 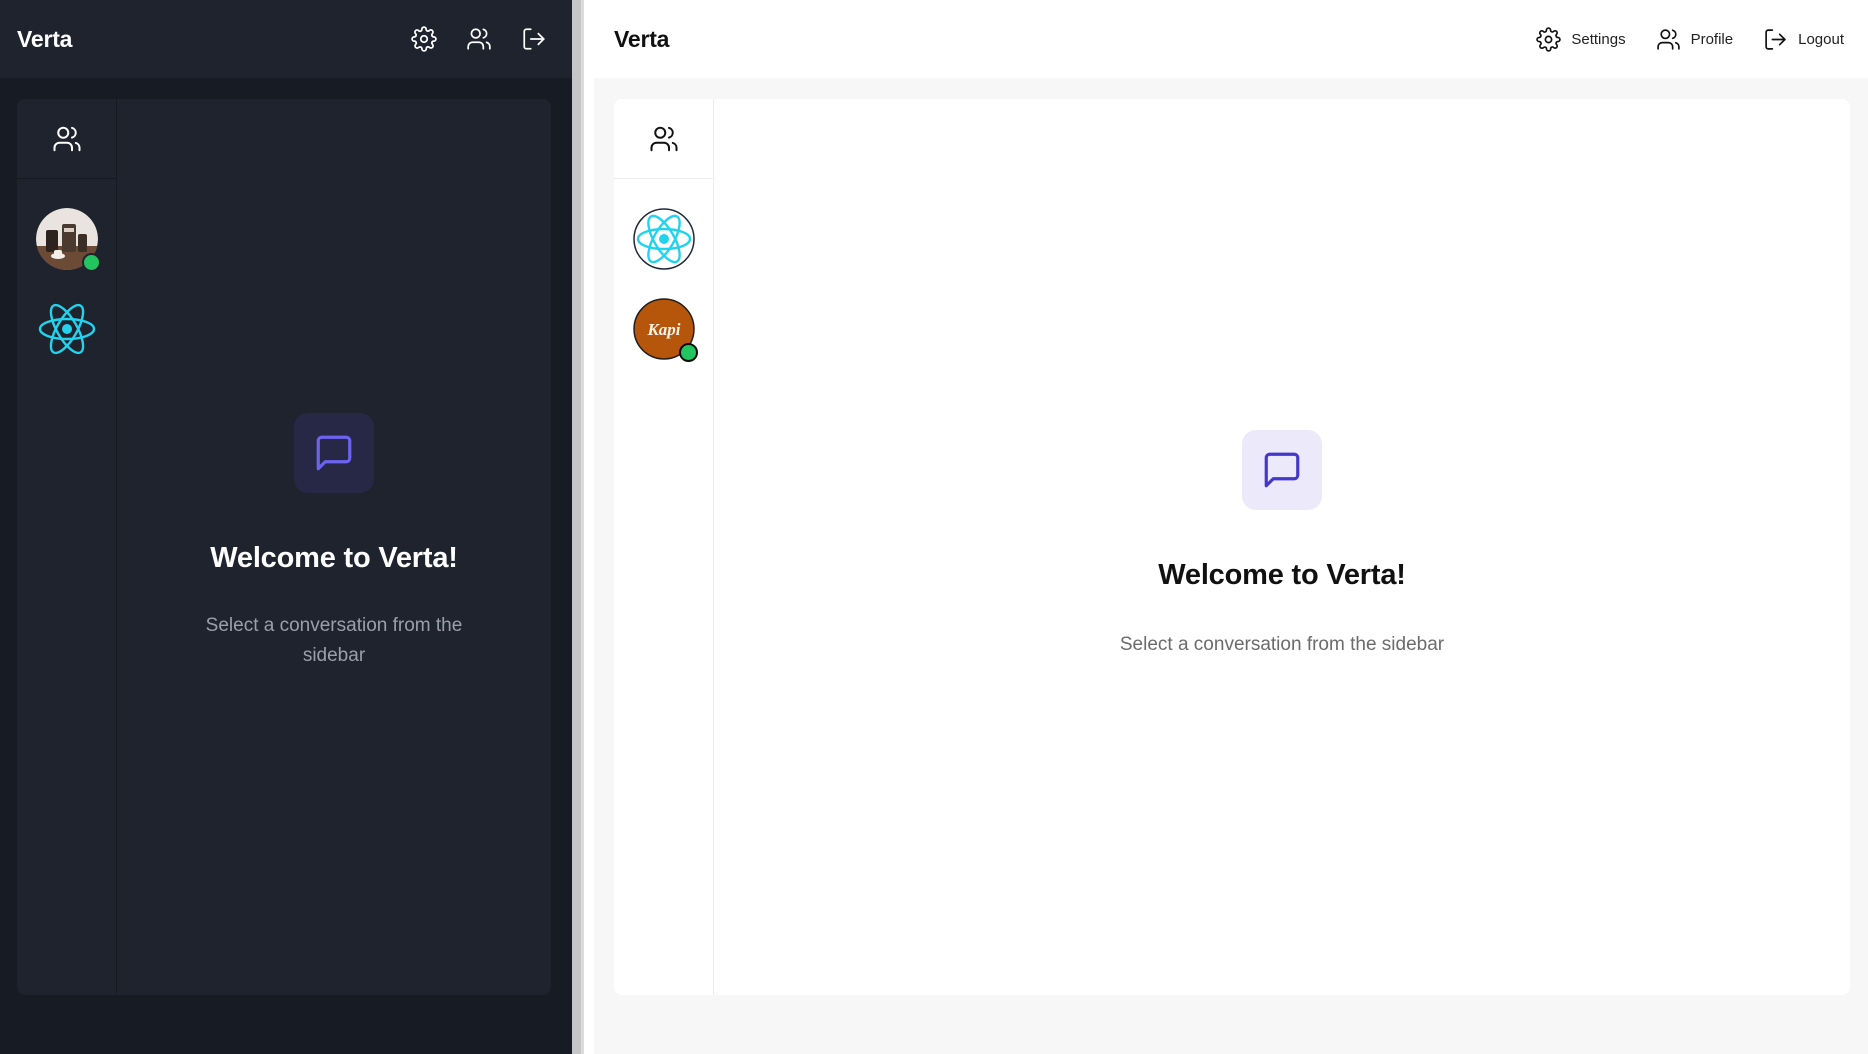 I want to click on profile-button: Profile, so click(x=1695, y=39).